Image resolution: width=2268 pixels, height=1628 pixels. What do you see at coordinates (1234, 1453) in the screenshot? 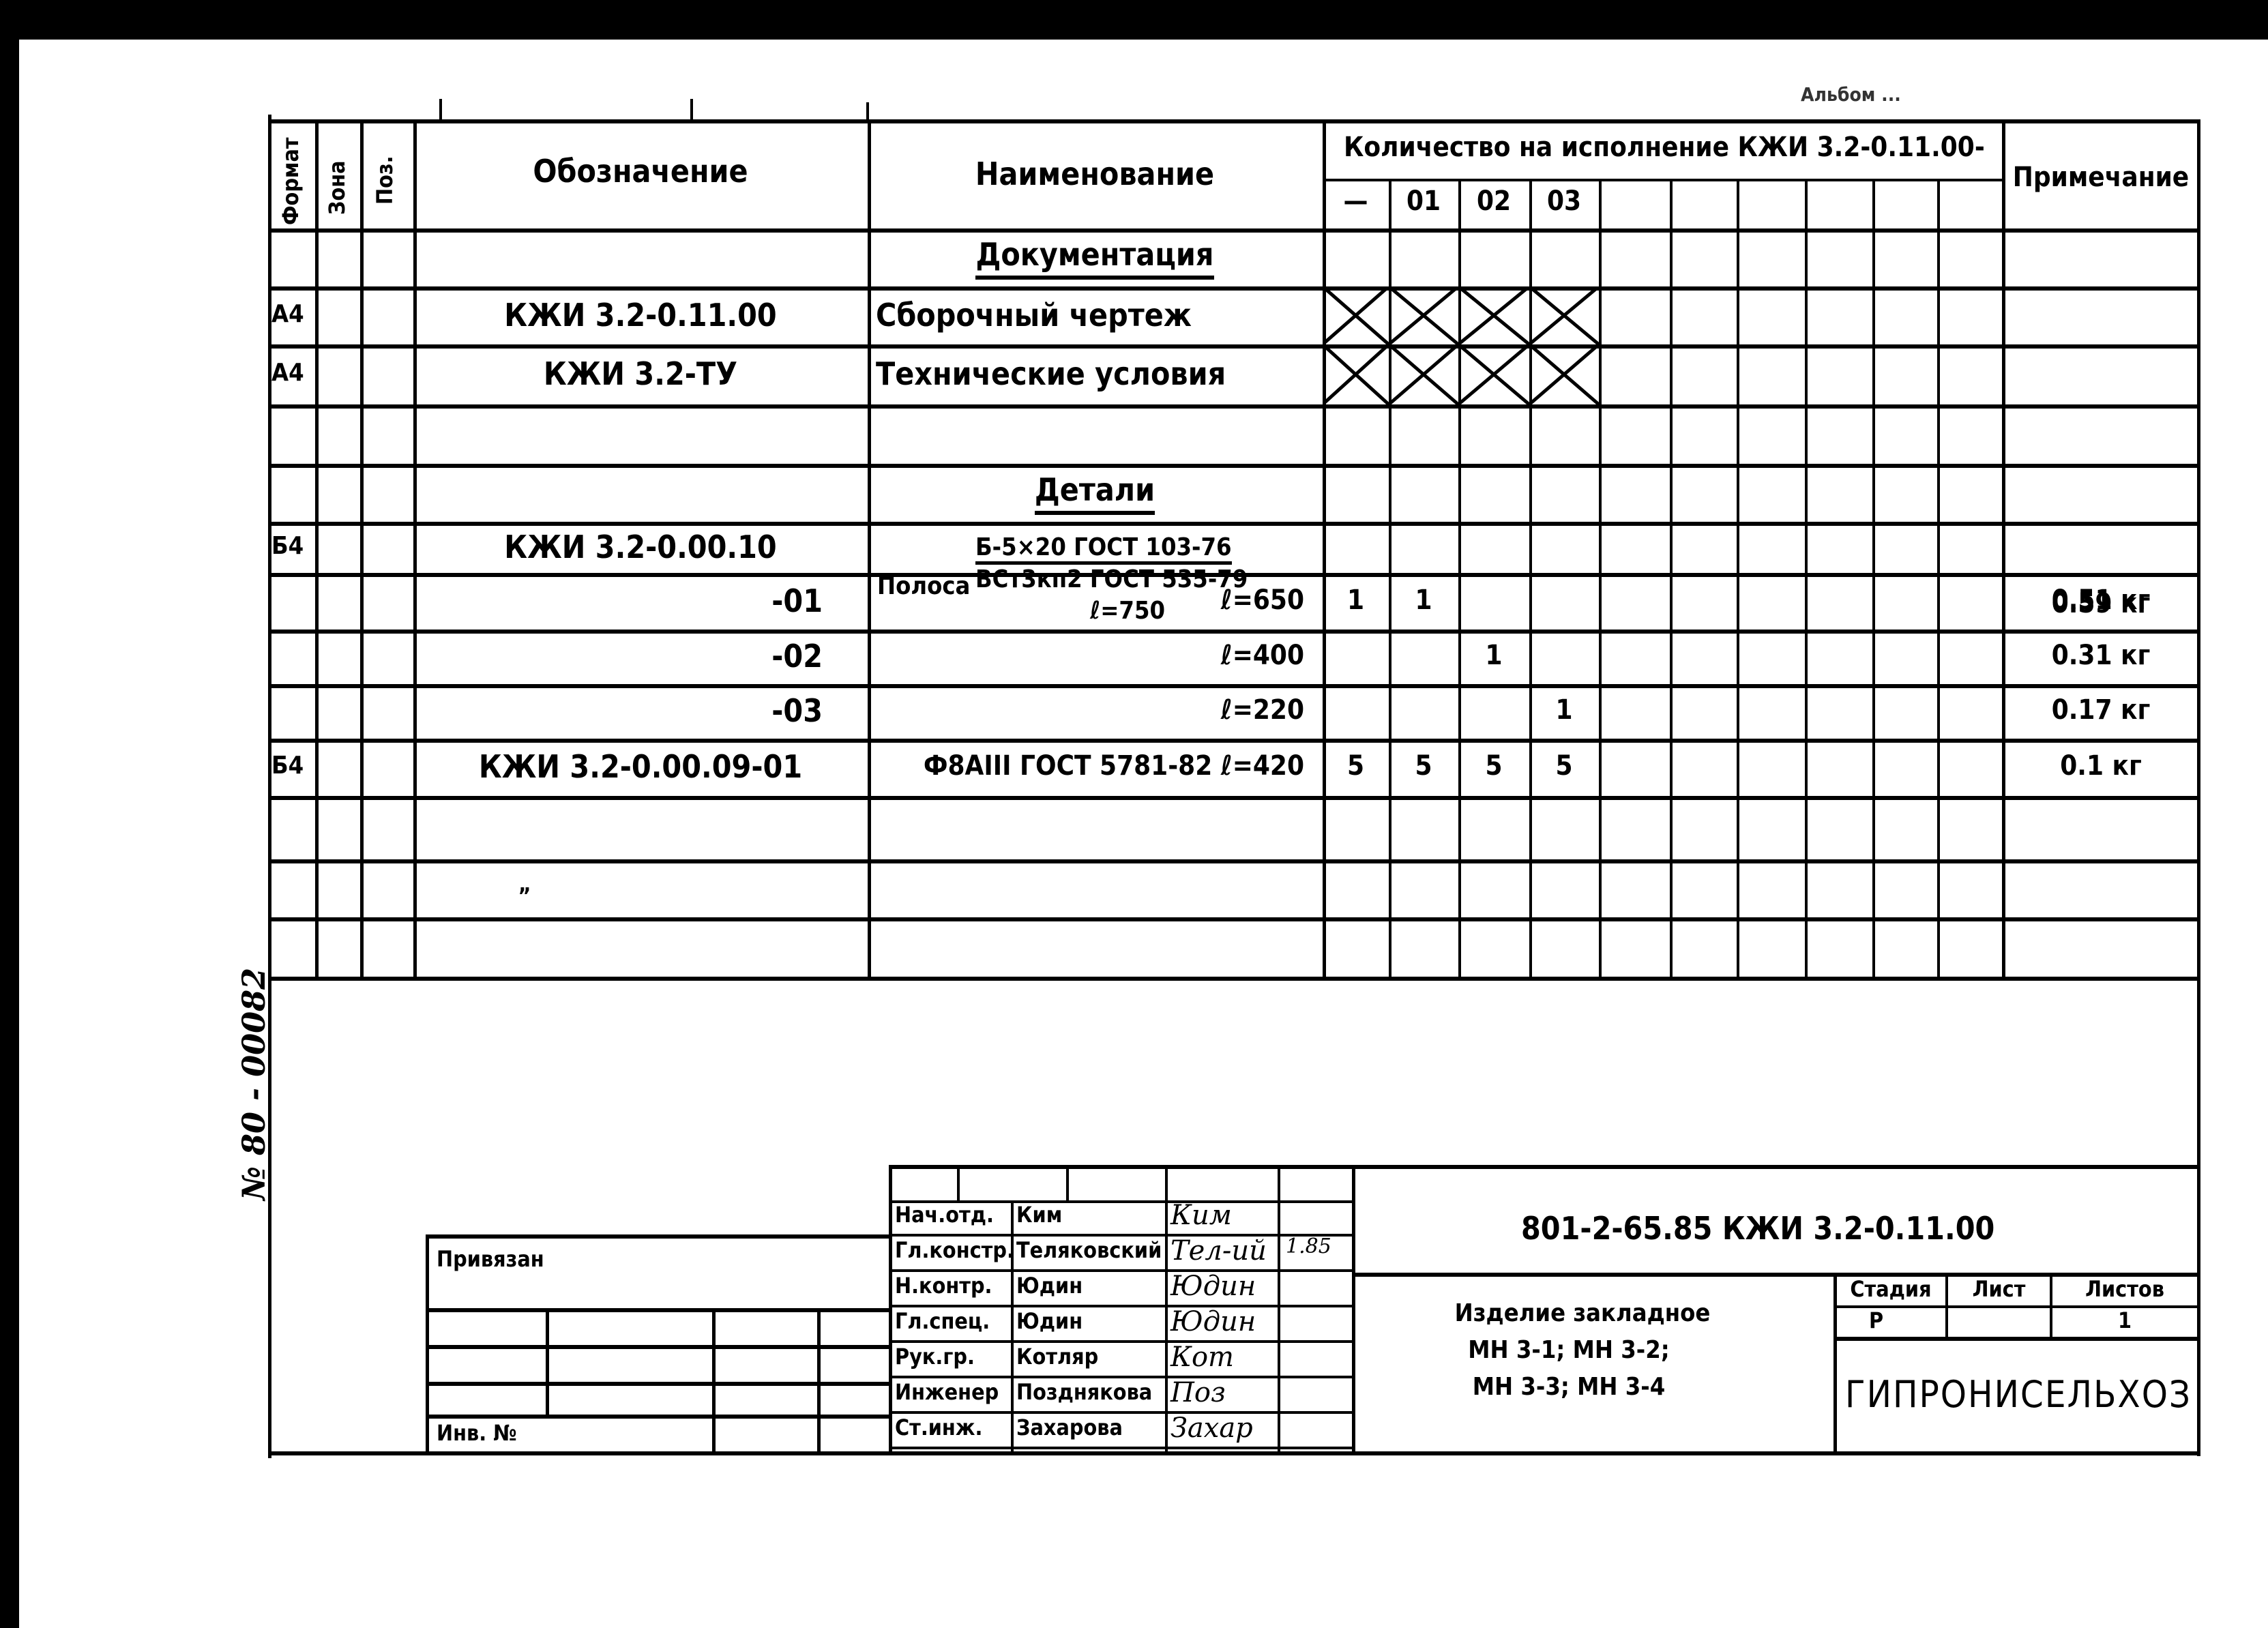
I see `frame-bottom` at bounding box center [1234, 1453].